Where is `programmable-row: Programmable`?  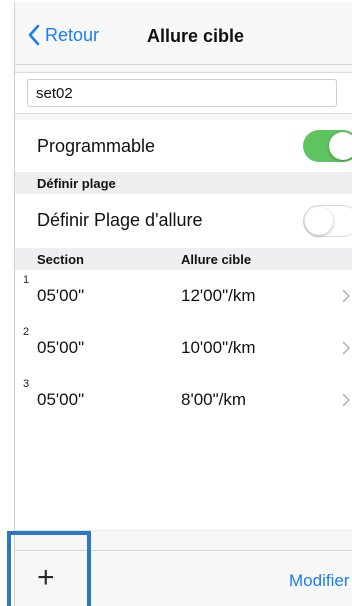 programmable-row: Programmable is located at coordinates (183, 146).